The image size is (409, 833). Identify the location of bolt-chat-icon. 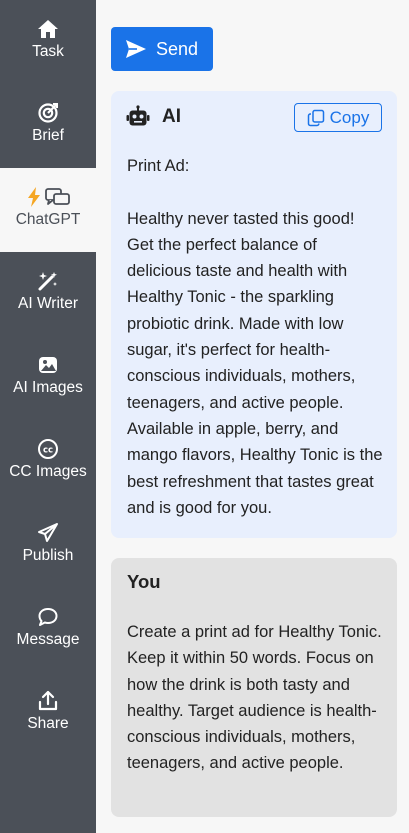
(48, 197).